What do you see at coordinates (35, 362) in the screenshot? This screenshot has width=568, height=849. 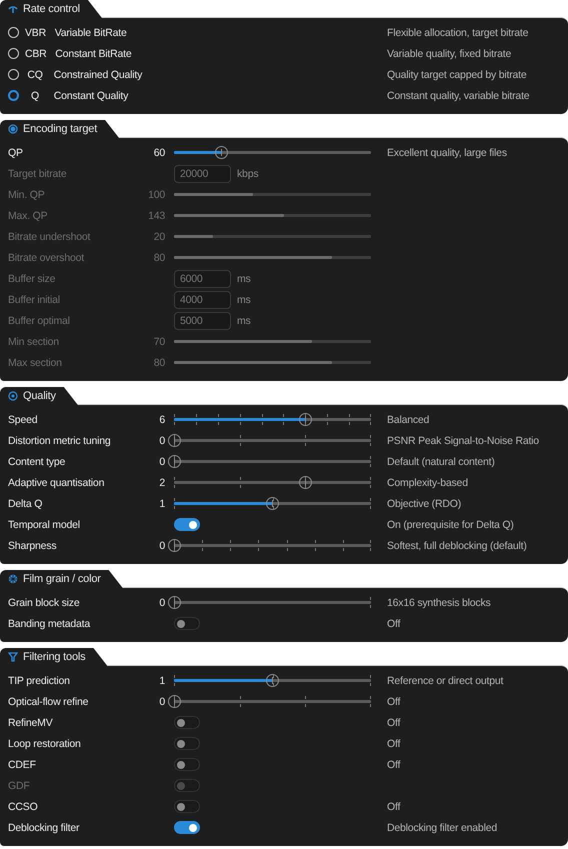 I see `setting-label: Max section` at bounding box center [35, 362].